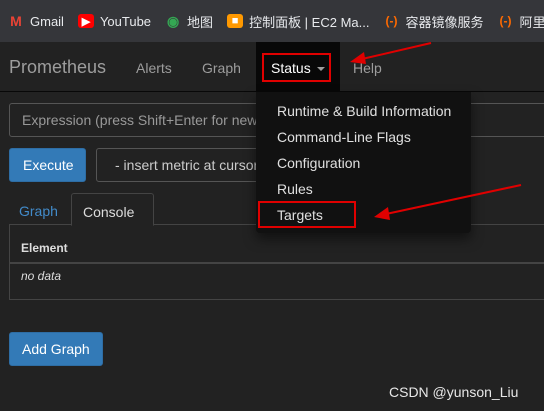 This screenshot has height=411, width=544. What do you see at coordinates (112, 209) in the screenshot?
I see `tab-console: Console` at bounding box center [112, 209].